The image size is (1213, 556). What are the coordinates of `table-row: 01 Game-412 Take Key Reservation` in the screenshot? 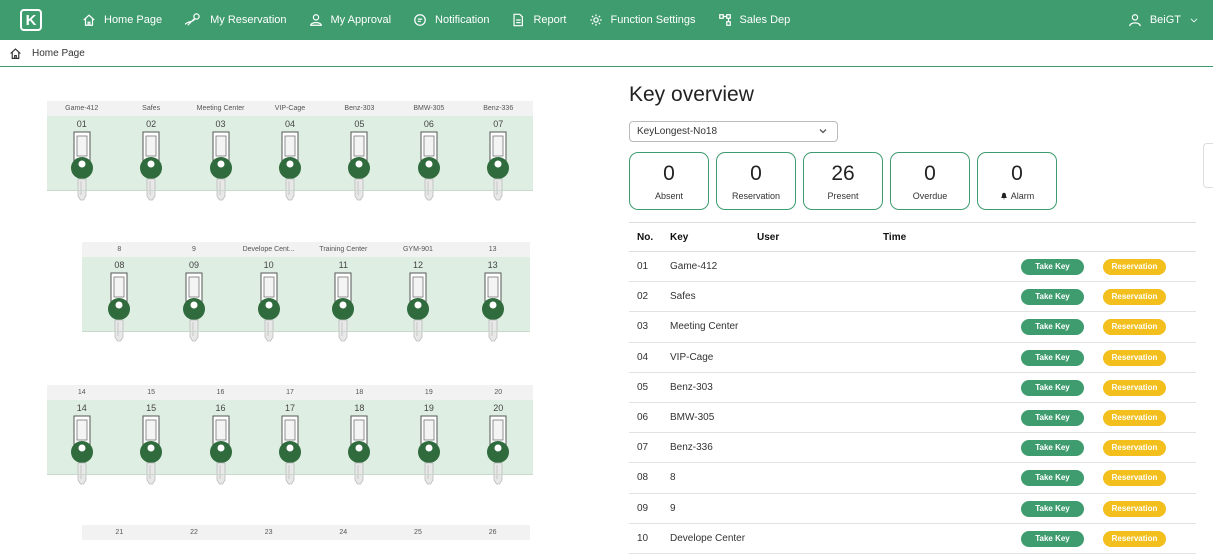 It's located at (912, 267).